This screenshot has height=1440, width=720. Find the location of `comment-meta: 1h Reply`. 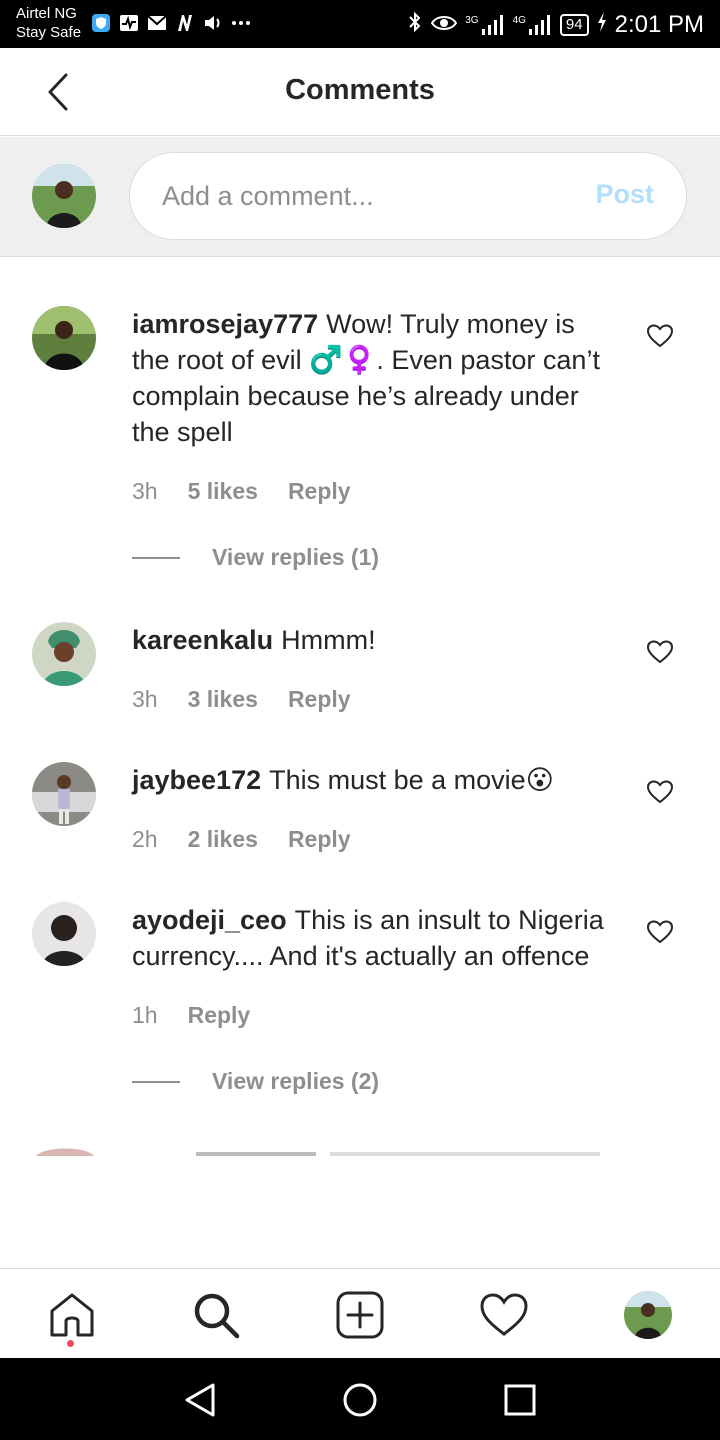

comment-meta: 1h Reply is located at coordinates (191, 1015).